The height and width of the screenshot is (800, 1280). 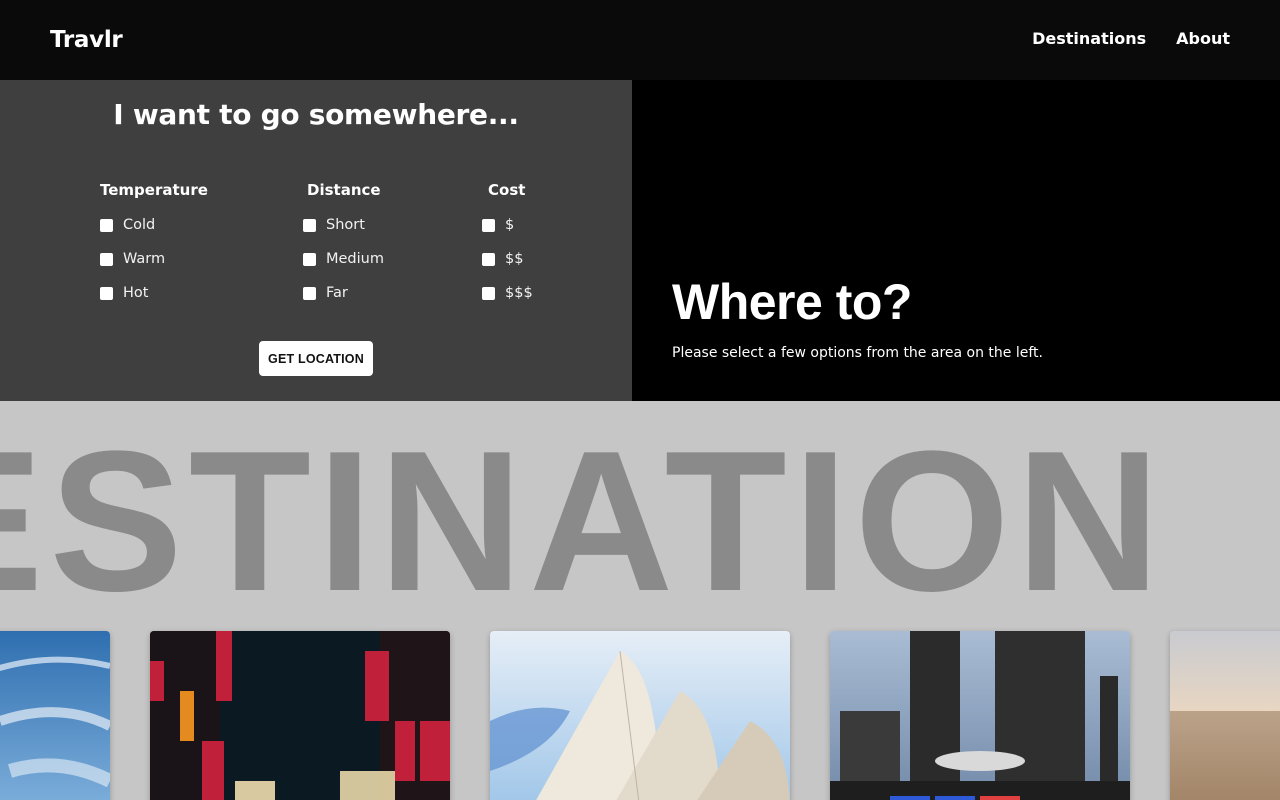 I want to click on medium-checkbox, so click(x=309, y=259).